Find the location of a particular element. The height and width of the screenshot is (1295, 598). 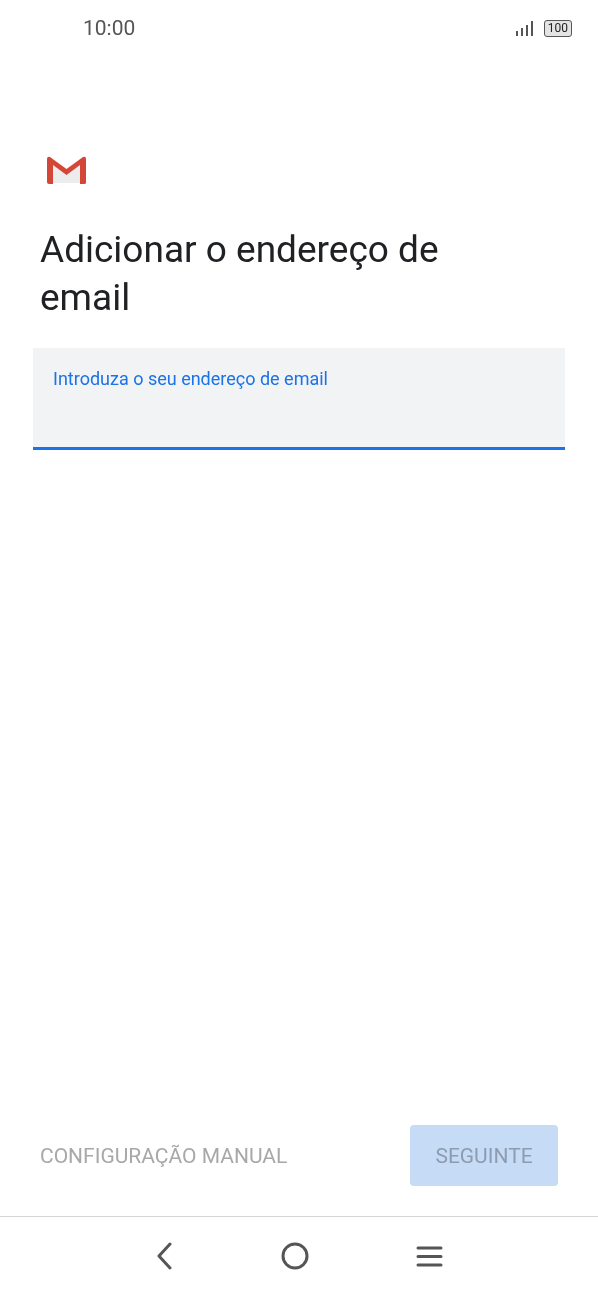

battery-icon: 100 is located at coordinates (557, 28).